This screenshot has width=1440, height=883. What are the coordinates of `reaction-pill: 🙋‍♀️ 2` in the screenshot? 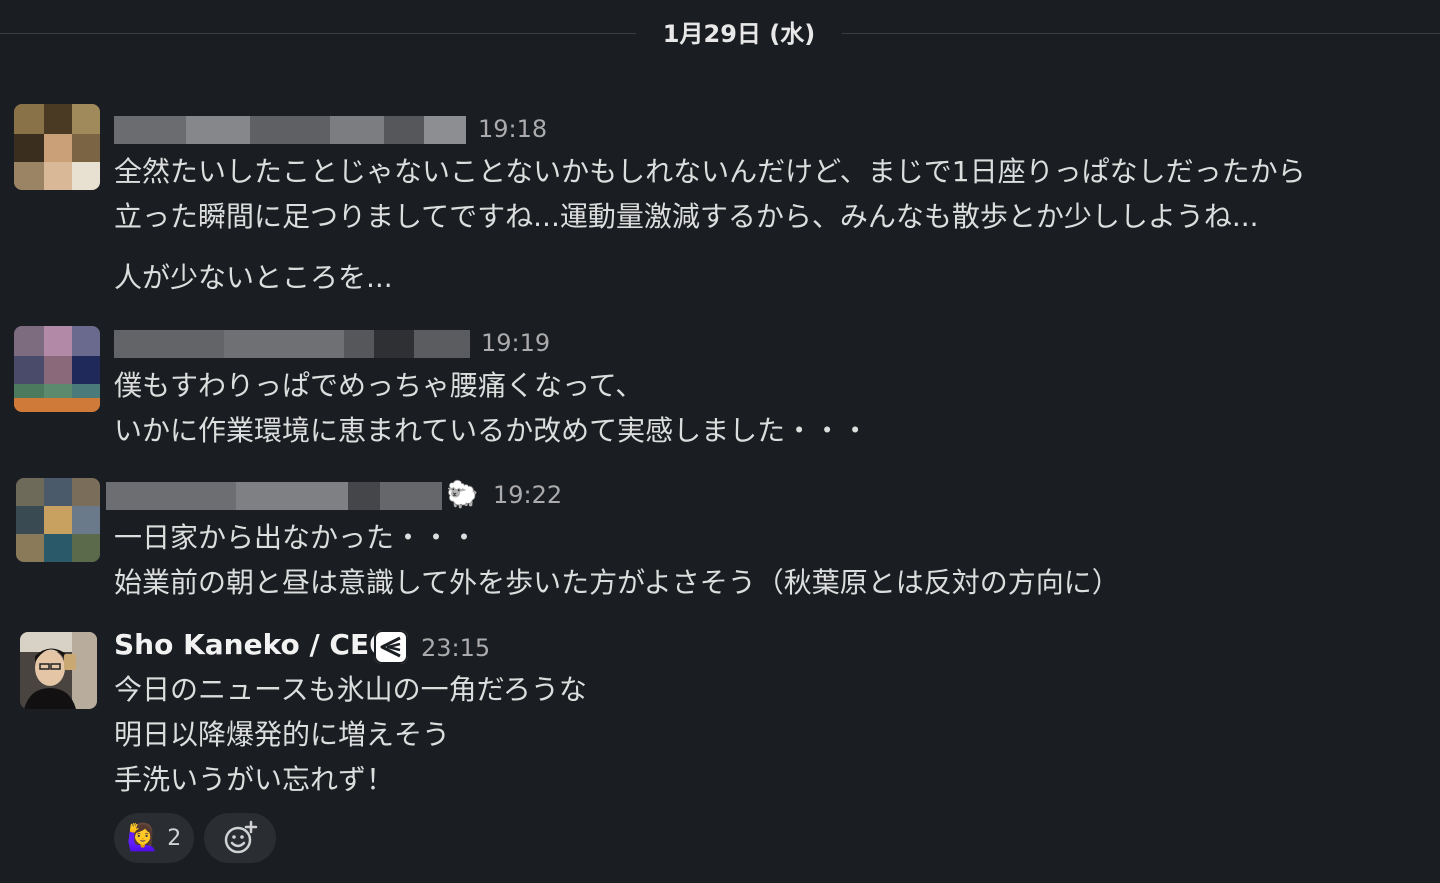 It's located at (154, 838).